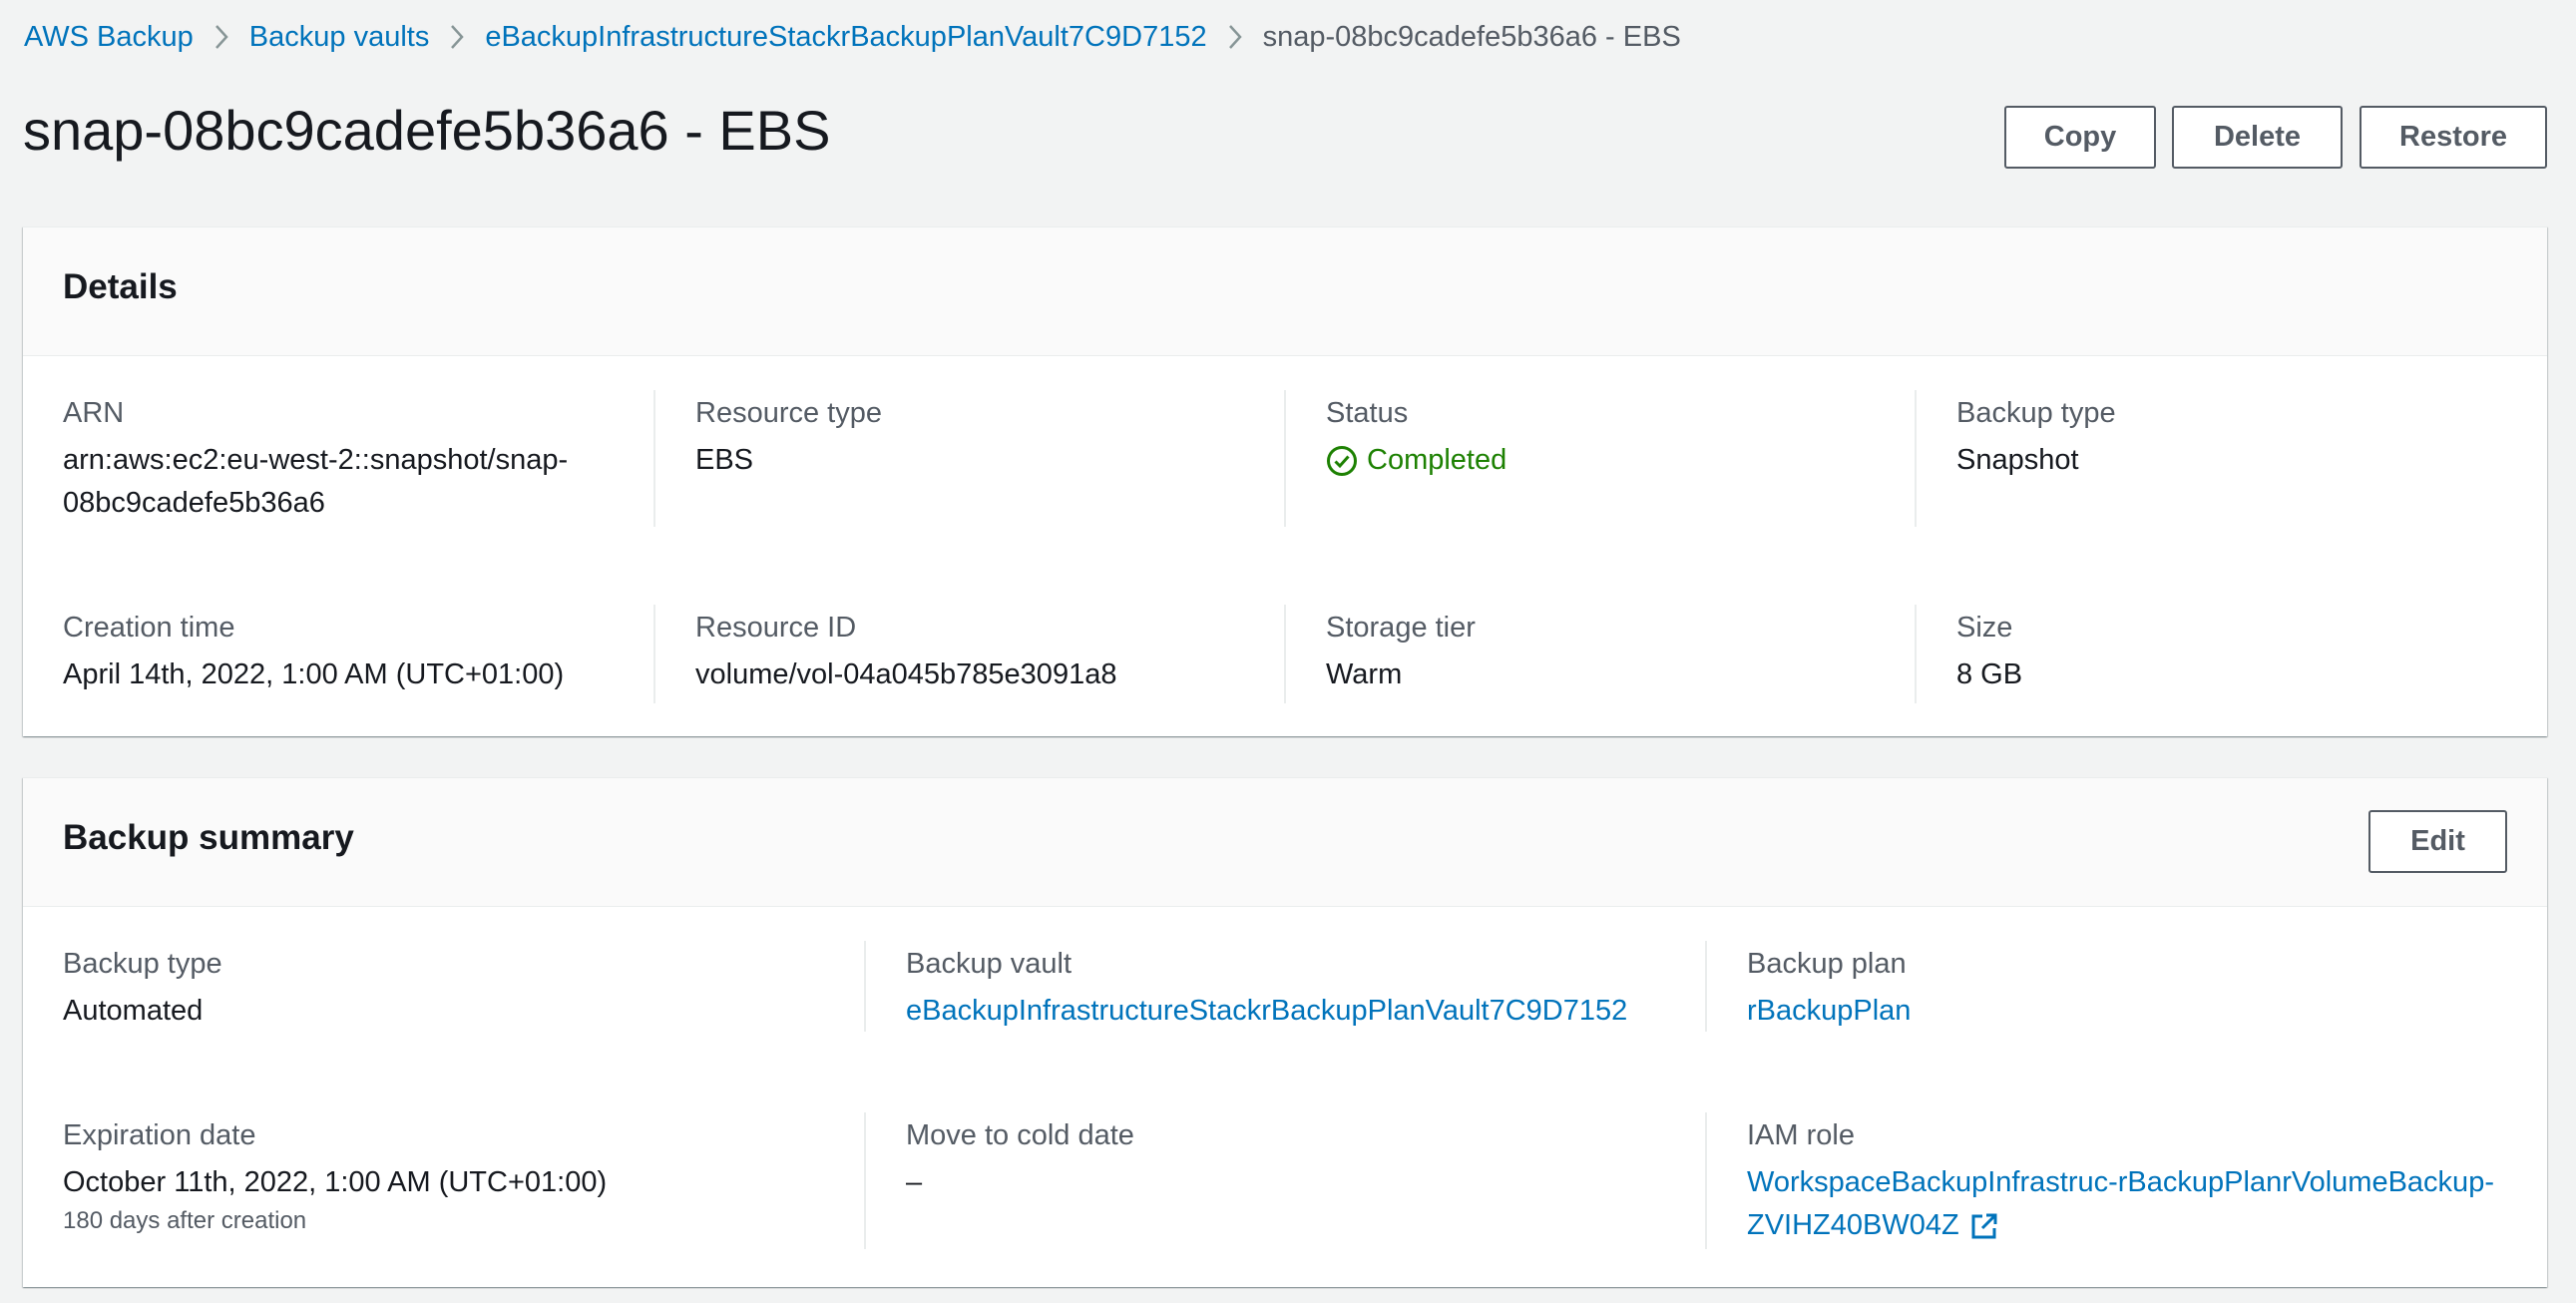  What do you see at coordinates (1610, 438) in the screenshot?
I see `status-field: Status Completed` at bounding box center [1610, 438].